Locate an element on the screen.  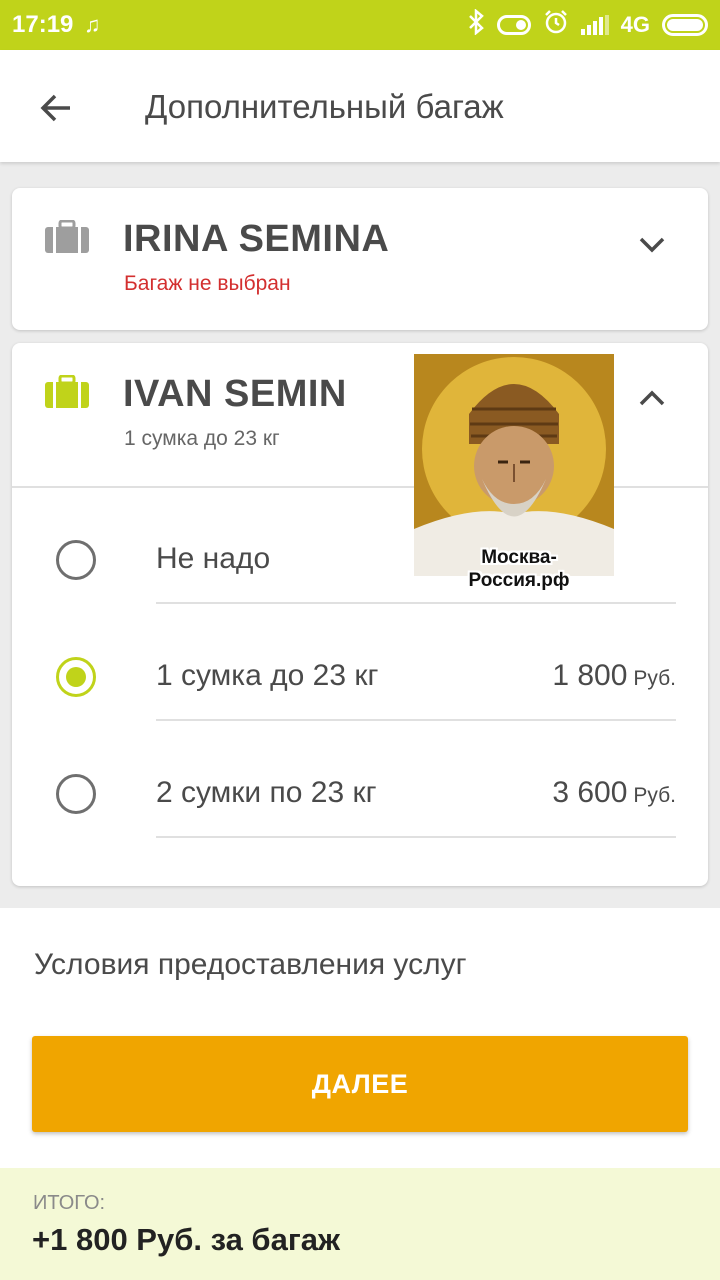
option-price: 3 600 Руб. is located at coordinates (614, 792).